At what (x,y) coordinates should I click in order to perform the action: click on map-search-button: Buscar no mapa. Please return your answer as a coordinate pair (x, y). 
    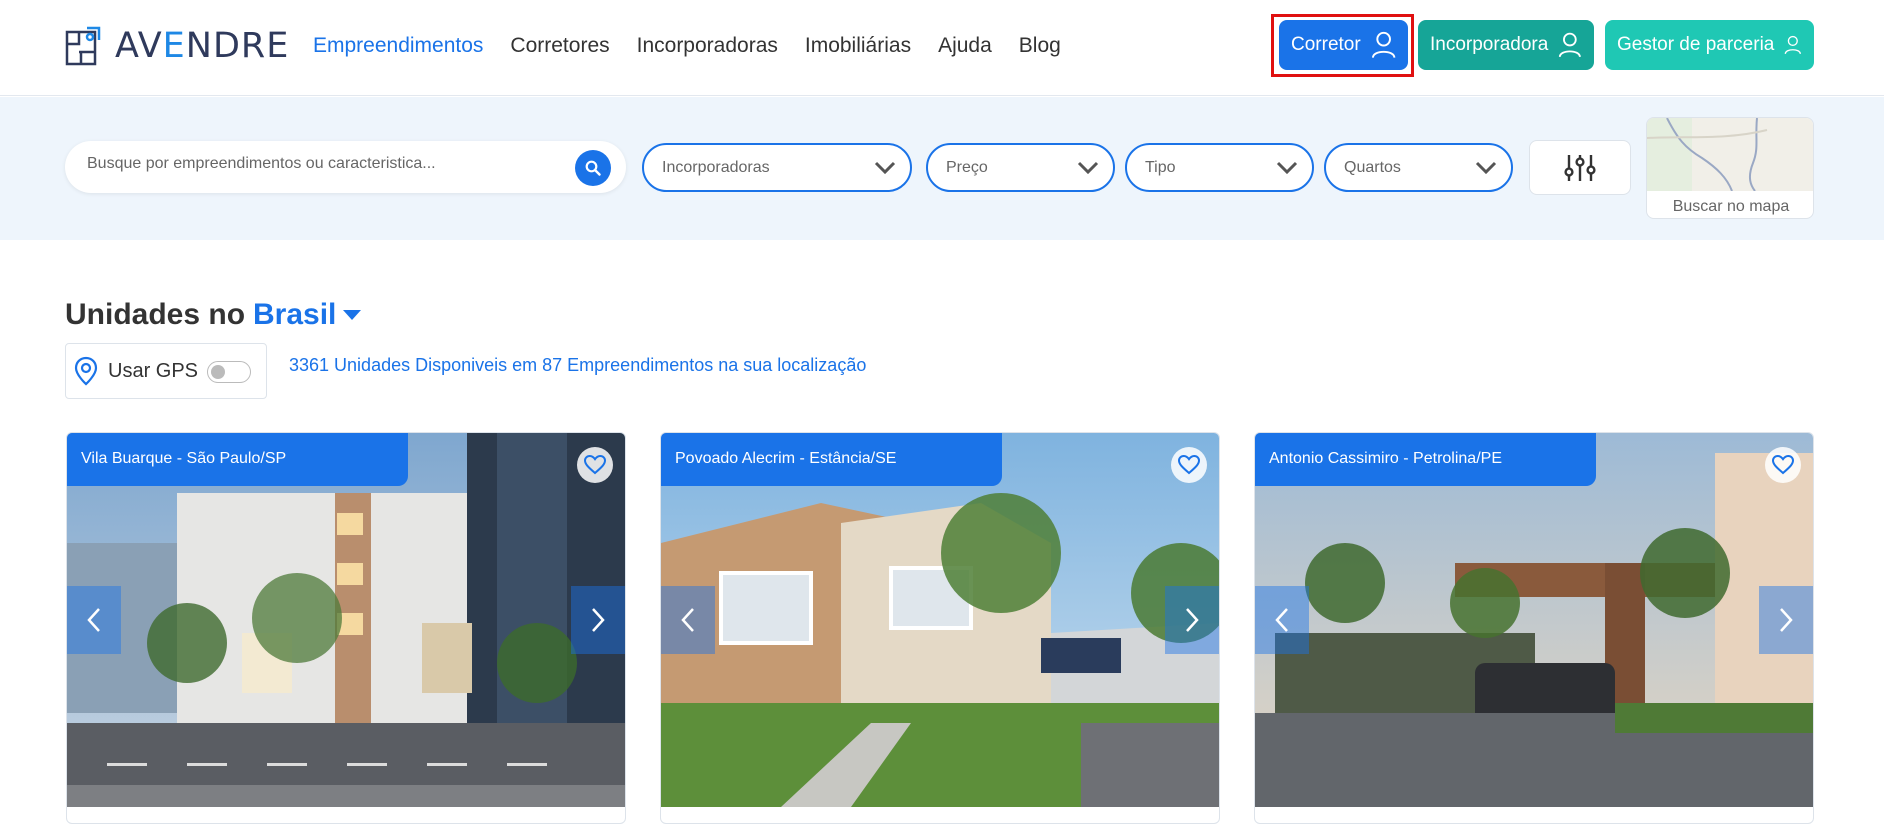
    Looking at the image, I should click on (1730, 168).